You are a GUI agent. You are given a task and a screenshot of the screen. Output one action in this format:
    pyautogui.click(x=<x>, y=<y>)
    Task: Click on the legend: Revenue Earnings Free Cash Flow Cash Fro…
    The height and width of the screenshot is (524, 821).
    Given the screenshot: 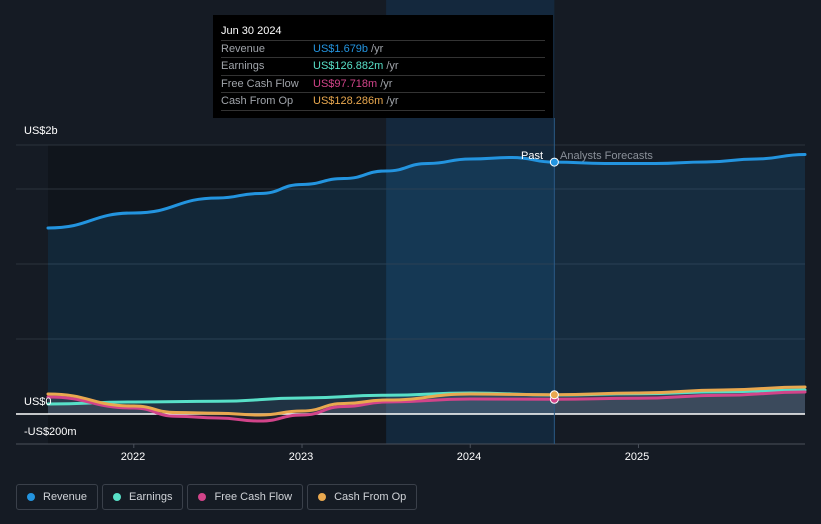 What is the action you would take?
    pyautogui.click(x=217, y=497)
    